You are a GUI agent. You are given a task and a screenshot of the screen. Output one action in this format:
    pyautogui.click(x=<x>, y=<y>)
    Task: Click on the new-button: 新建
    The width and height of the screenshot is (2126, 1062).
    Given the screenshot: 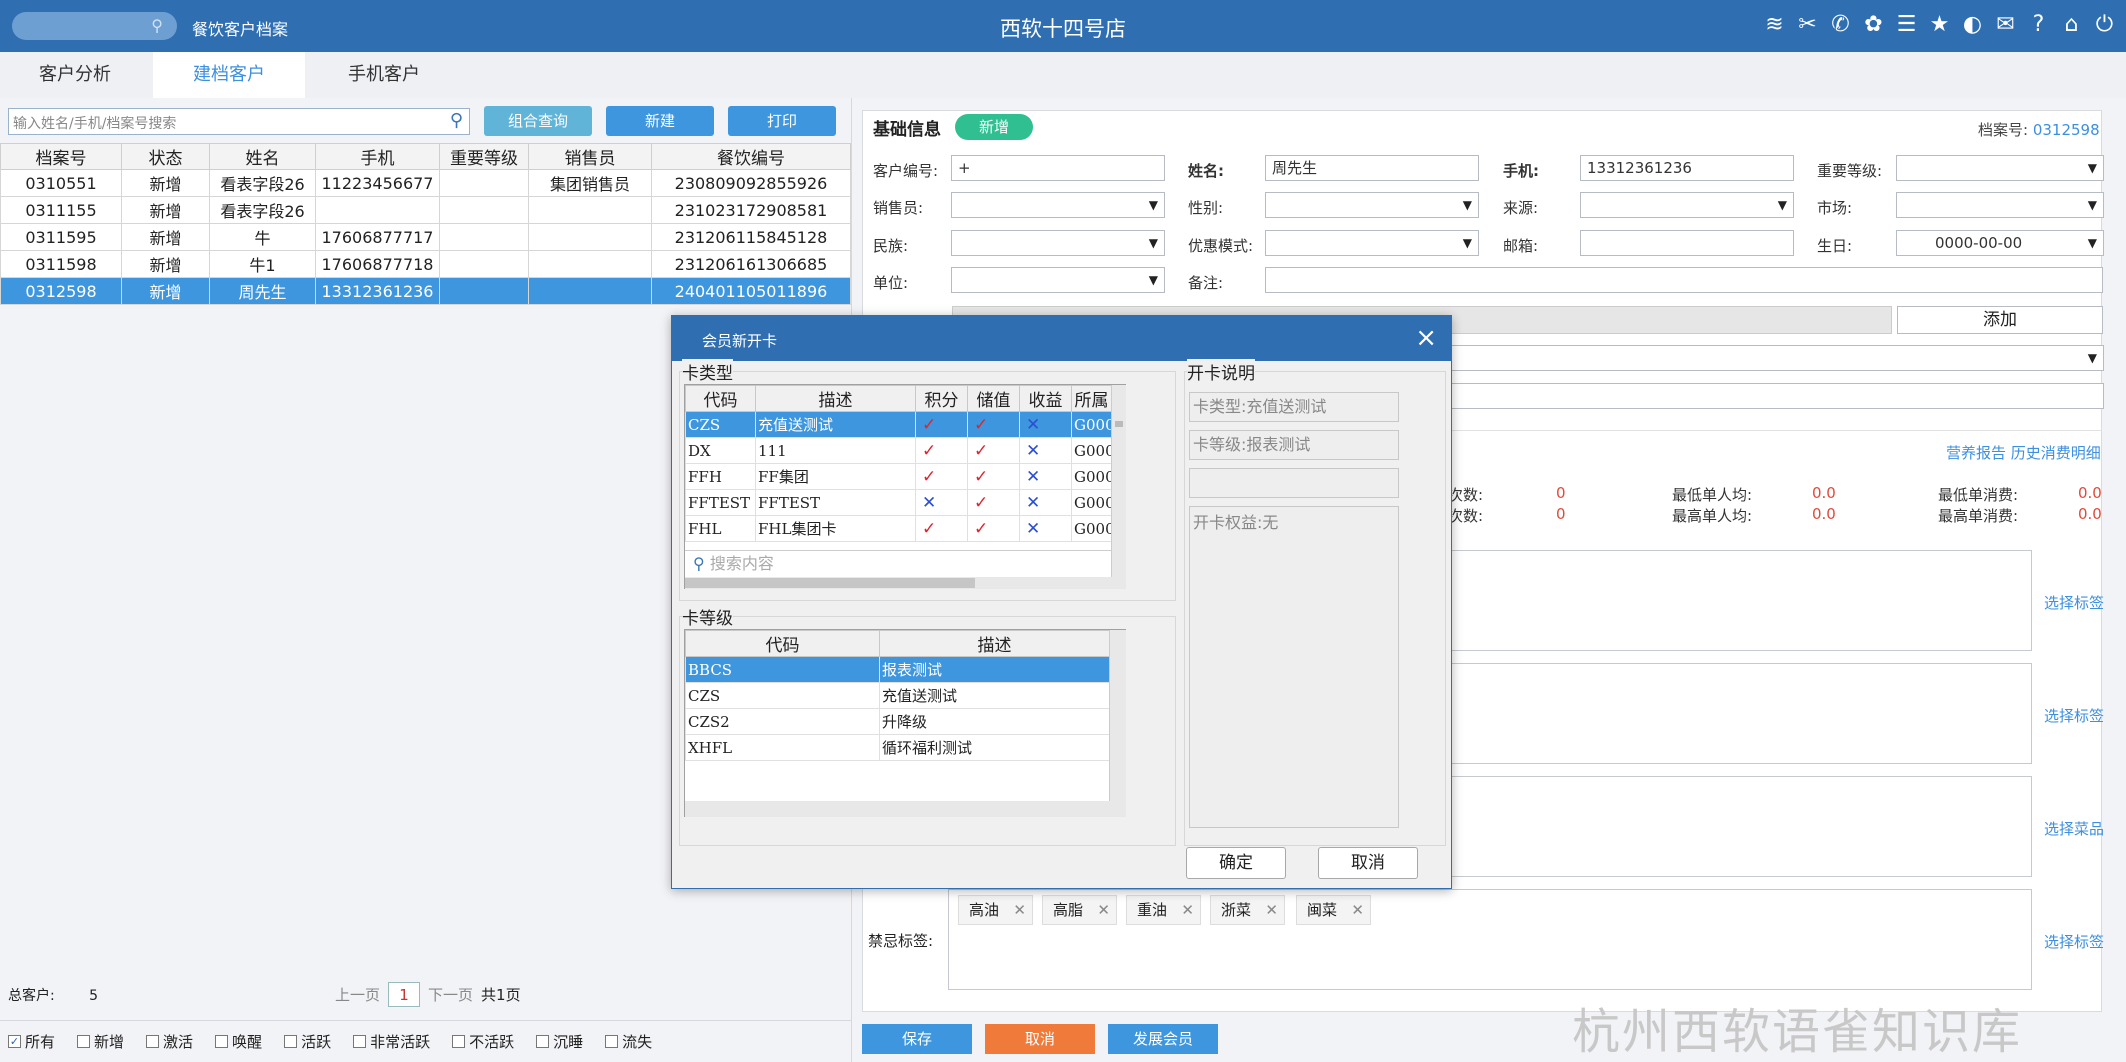 What is the action you would take?
    pyautogui.click(x=660, y=121)
    